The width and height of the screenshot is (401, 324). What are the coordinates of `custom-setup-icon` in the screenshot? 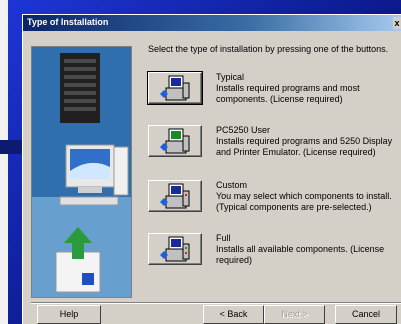 It's located at (175, 196).